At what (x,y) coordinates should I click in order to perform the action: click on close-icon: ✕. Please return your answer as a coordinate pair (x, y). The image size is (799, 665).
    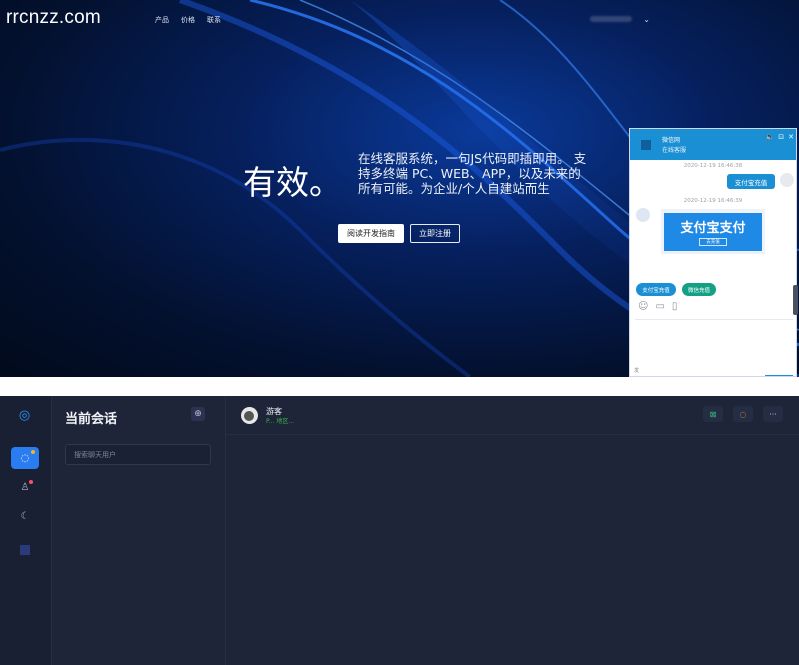
    Looking at the image, I should click on (791, 137).